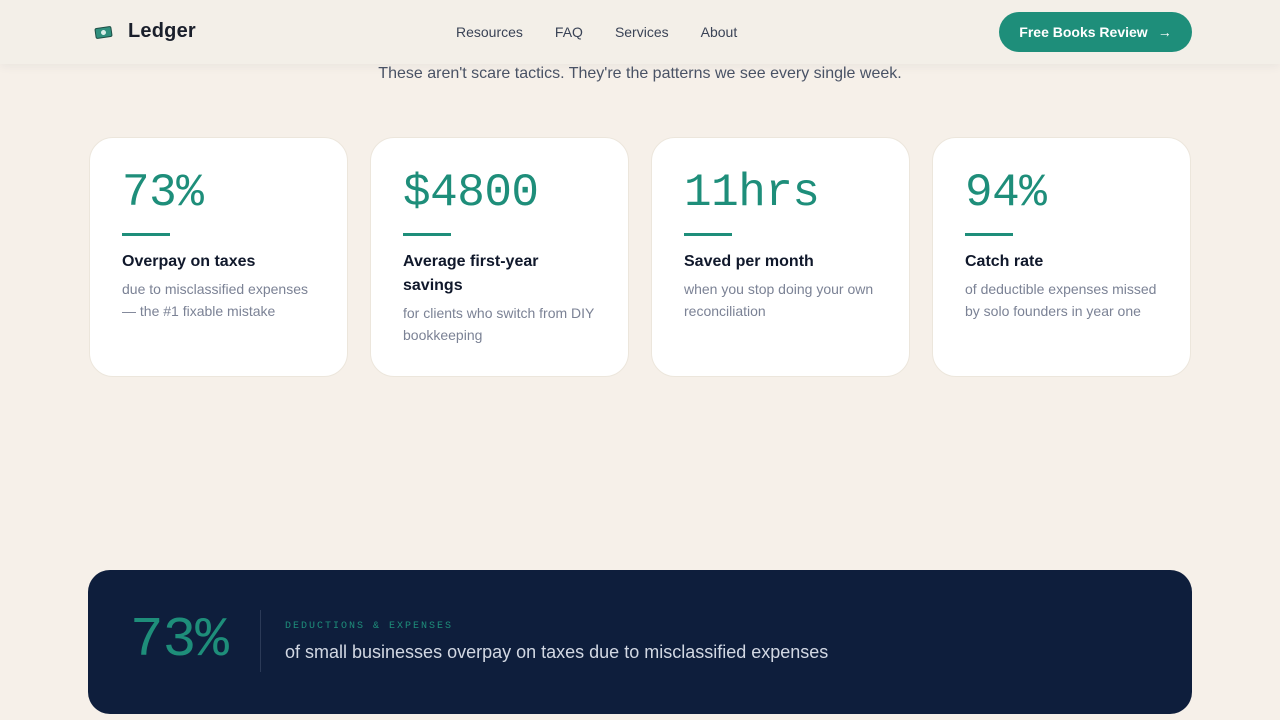 This screenshot has height=720, width=1280. Describe the element at coordinates (719, 32) in the screenshot. I see `nav-link-about: About` at that location.